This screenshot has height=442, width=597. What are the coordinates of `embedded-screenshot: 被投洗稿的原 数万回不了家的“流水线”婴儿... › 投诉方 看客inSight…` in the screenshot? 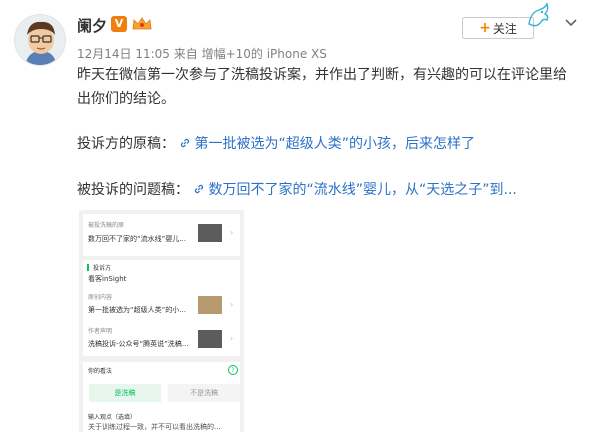 It's located at (161, 321).